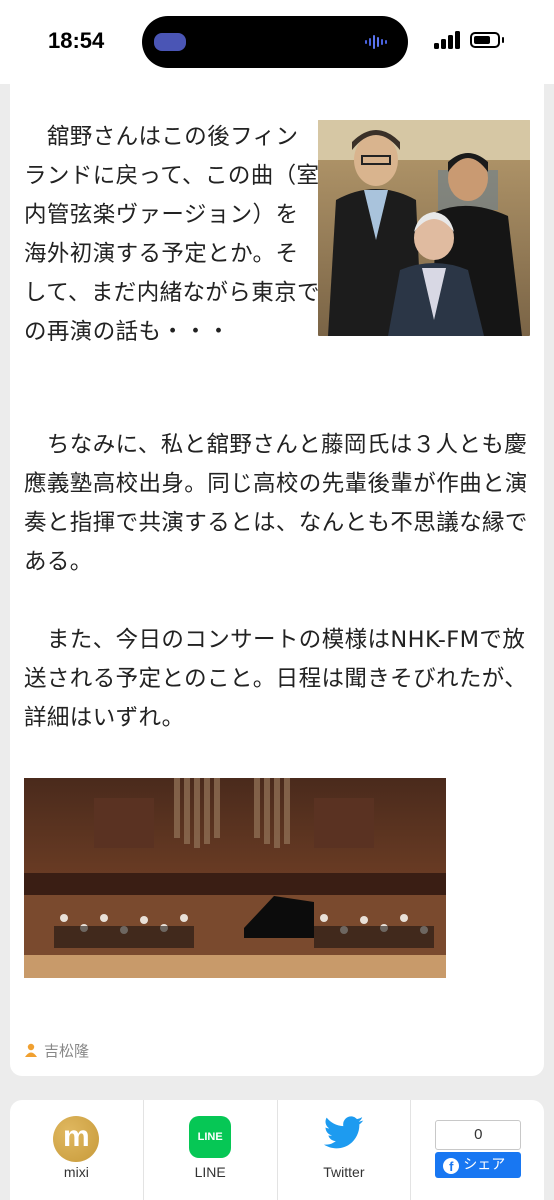 The height and width of the screenshot is (1200, 554). What do you see at coordinates (478, 1135) in the screenshot?
I see `facebook-share-count: 0` at bounding box center [478, 1135].